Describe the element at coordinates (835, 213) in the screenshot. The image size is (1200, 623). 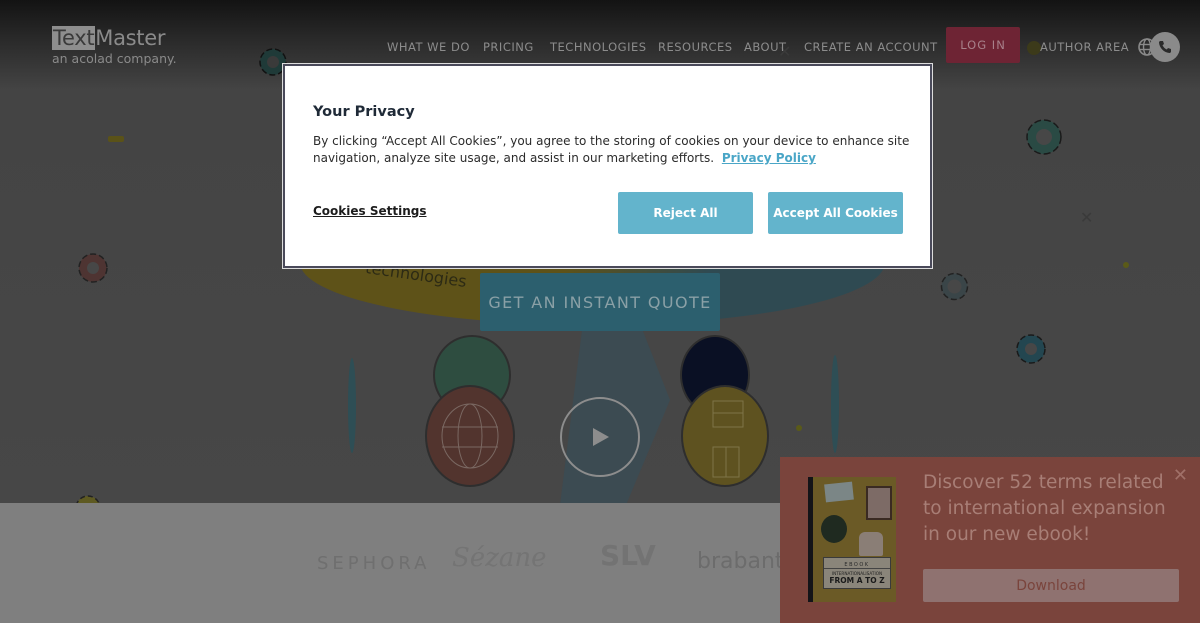
I see `accept-all-cookies-button: Accept All Cookies` at that location.